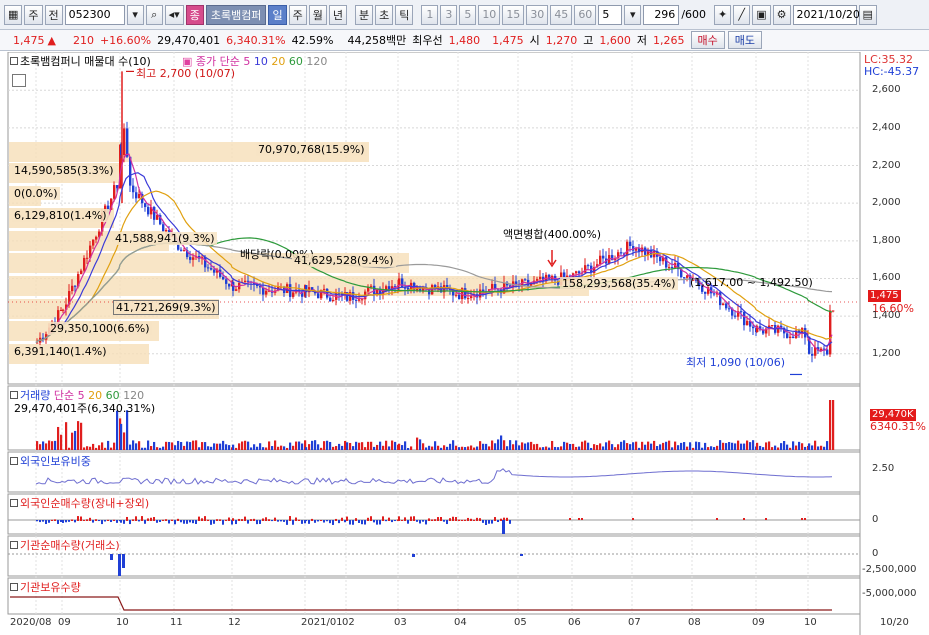  Describe the element at coordinates (13, 14) in the screenshot. I see `chart-panel-icon: ▦` at that location.